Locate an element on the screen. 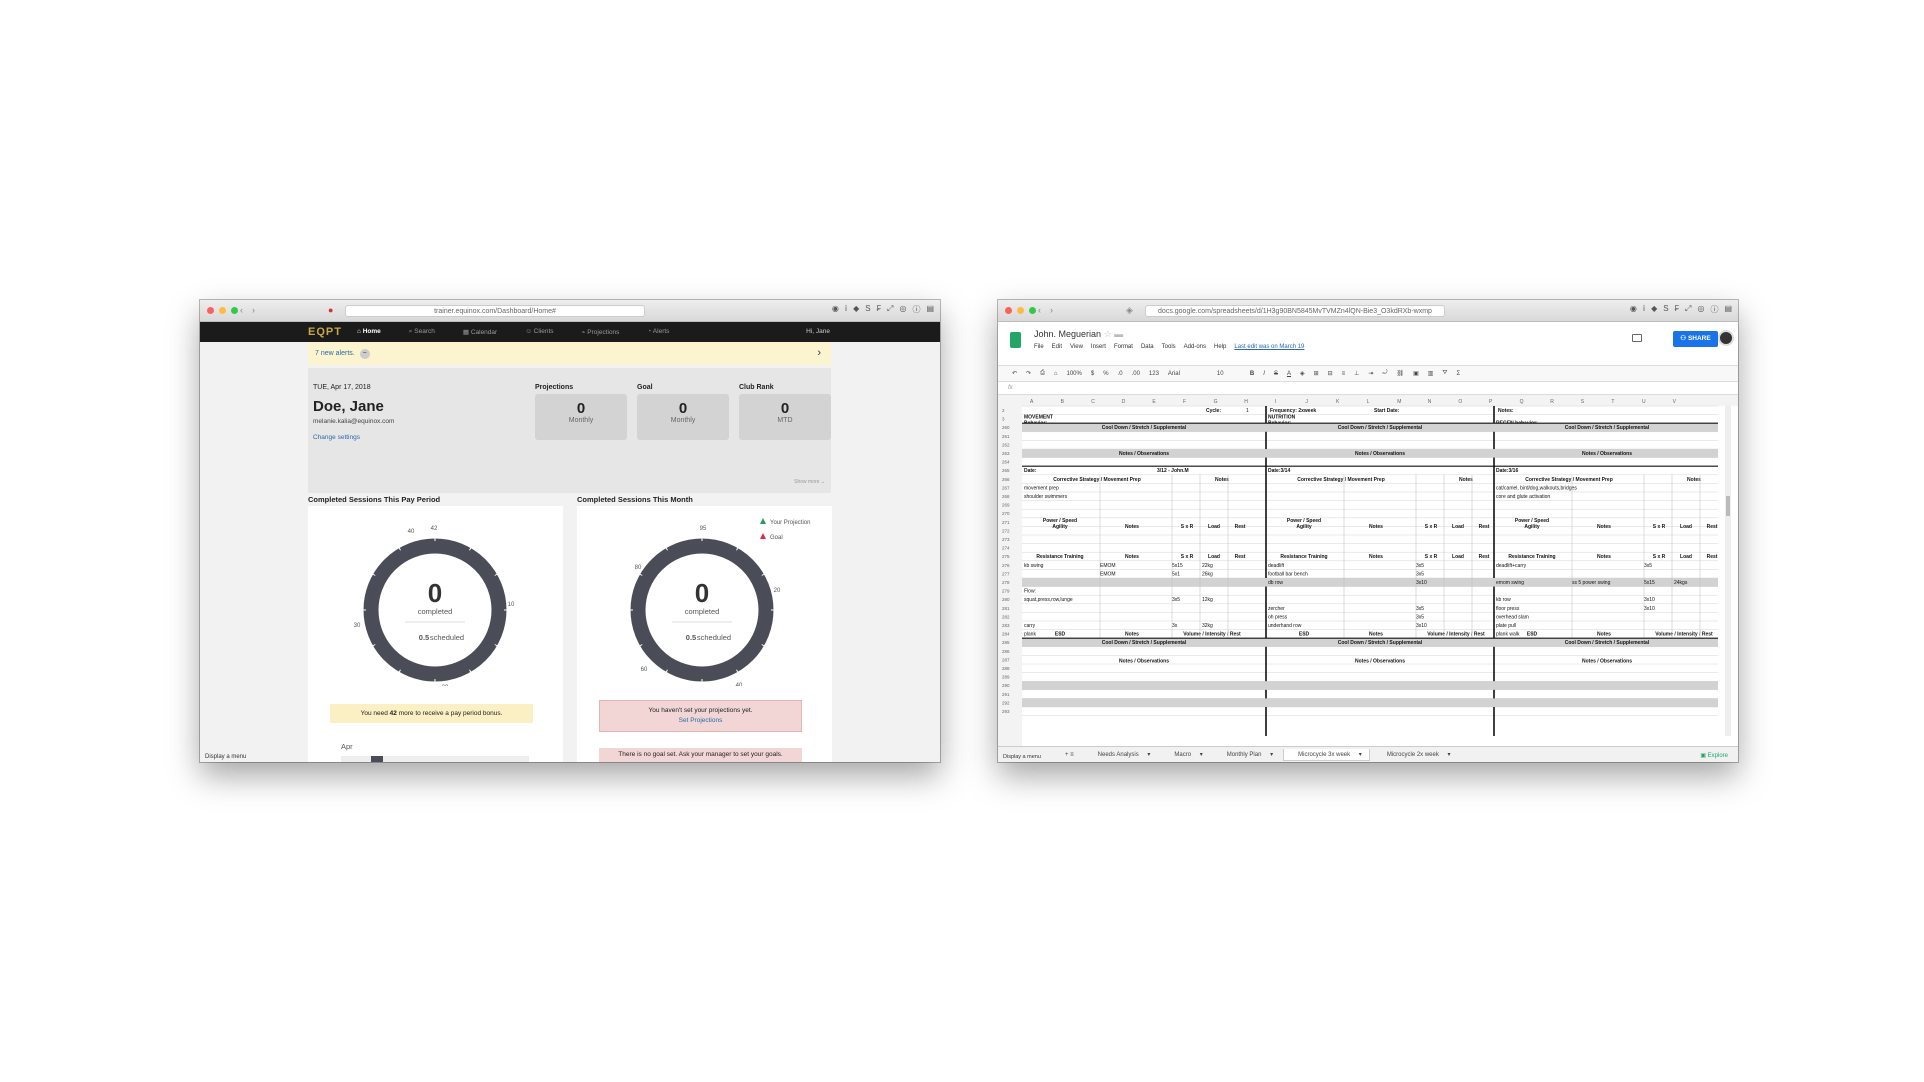 This screenshot has width=1924, height=1082. menu-edit: Edit is located at coordinates (1057, 347).